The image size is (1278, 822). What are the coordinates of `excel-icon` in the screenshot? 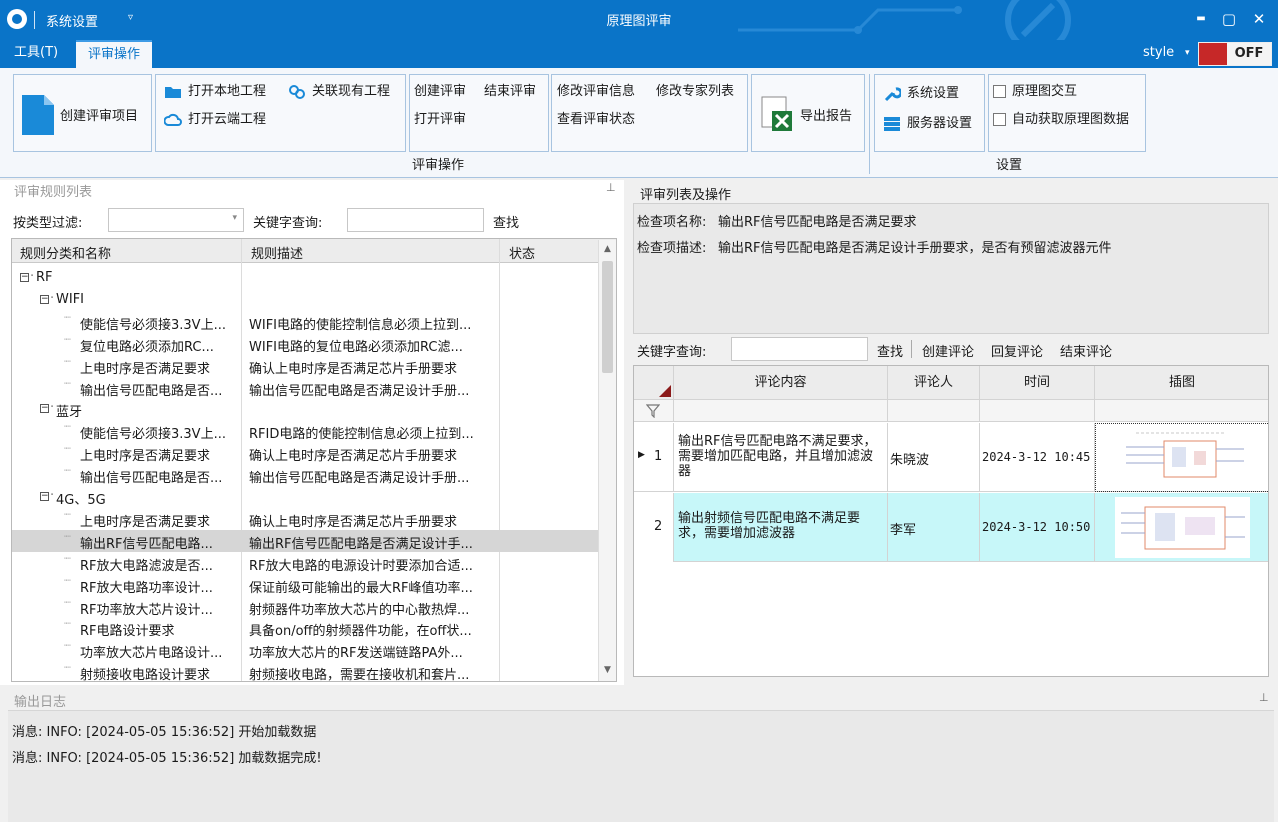 It's located at (776, 113).